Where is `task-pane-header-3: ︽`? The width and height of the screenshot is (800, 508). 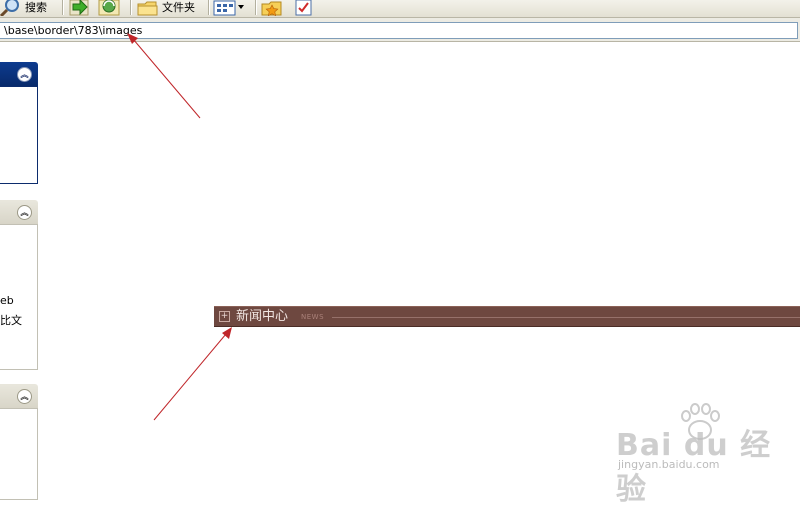 task-pane-header-3: ︽ is located at coordinates (19, 396).